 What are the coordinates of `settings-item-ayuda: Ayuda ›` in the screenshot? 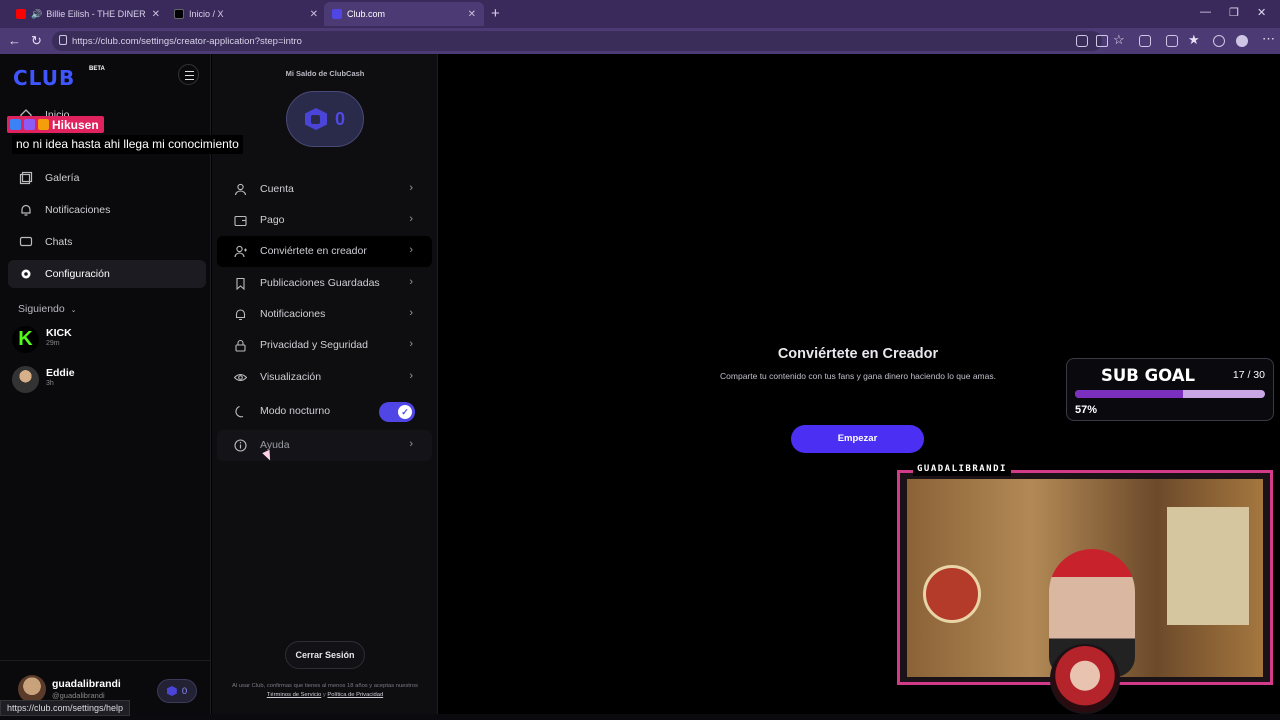 It's located at (324, 445).